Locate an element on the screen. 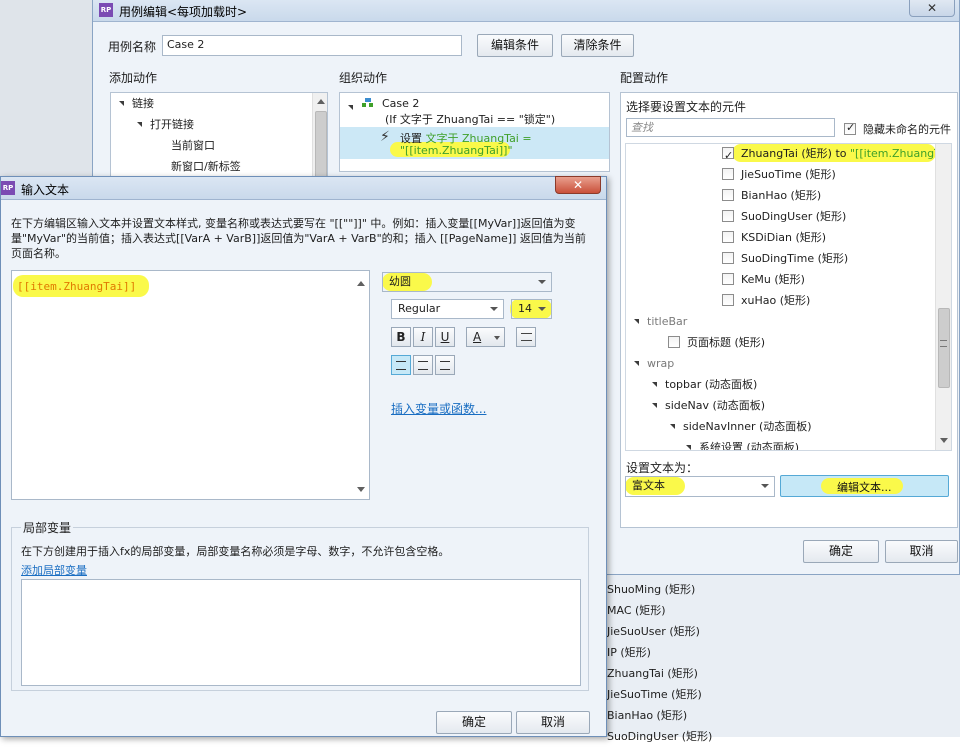  font-size-select: 14 is located at coordinates (531, 309).